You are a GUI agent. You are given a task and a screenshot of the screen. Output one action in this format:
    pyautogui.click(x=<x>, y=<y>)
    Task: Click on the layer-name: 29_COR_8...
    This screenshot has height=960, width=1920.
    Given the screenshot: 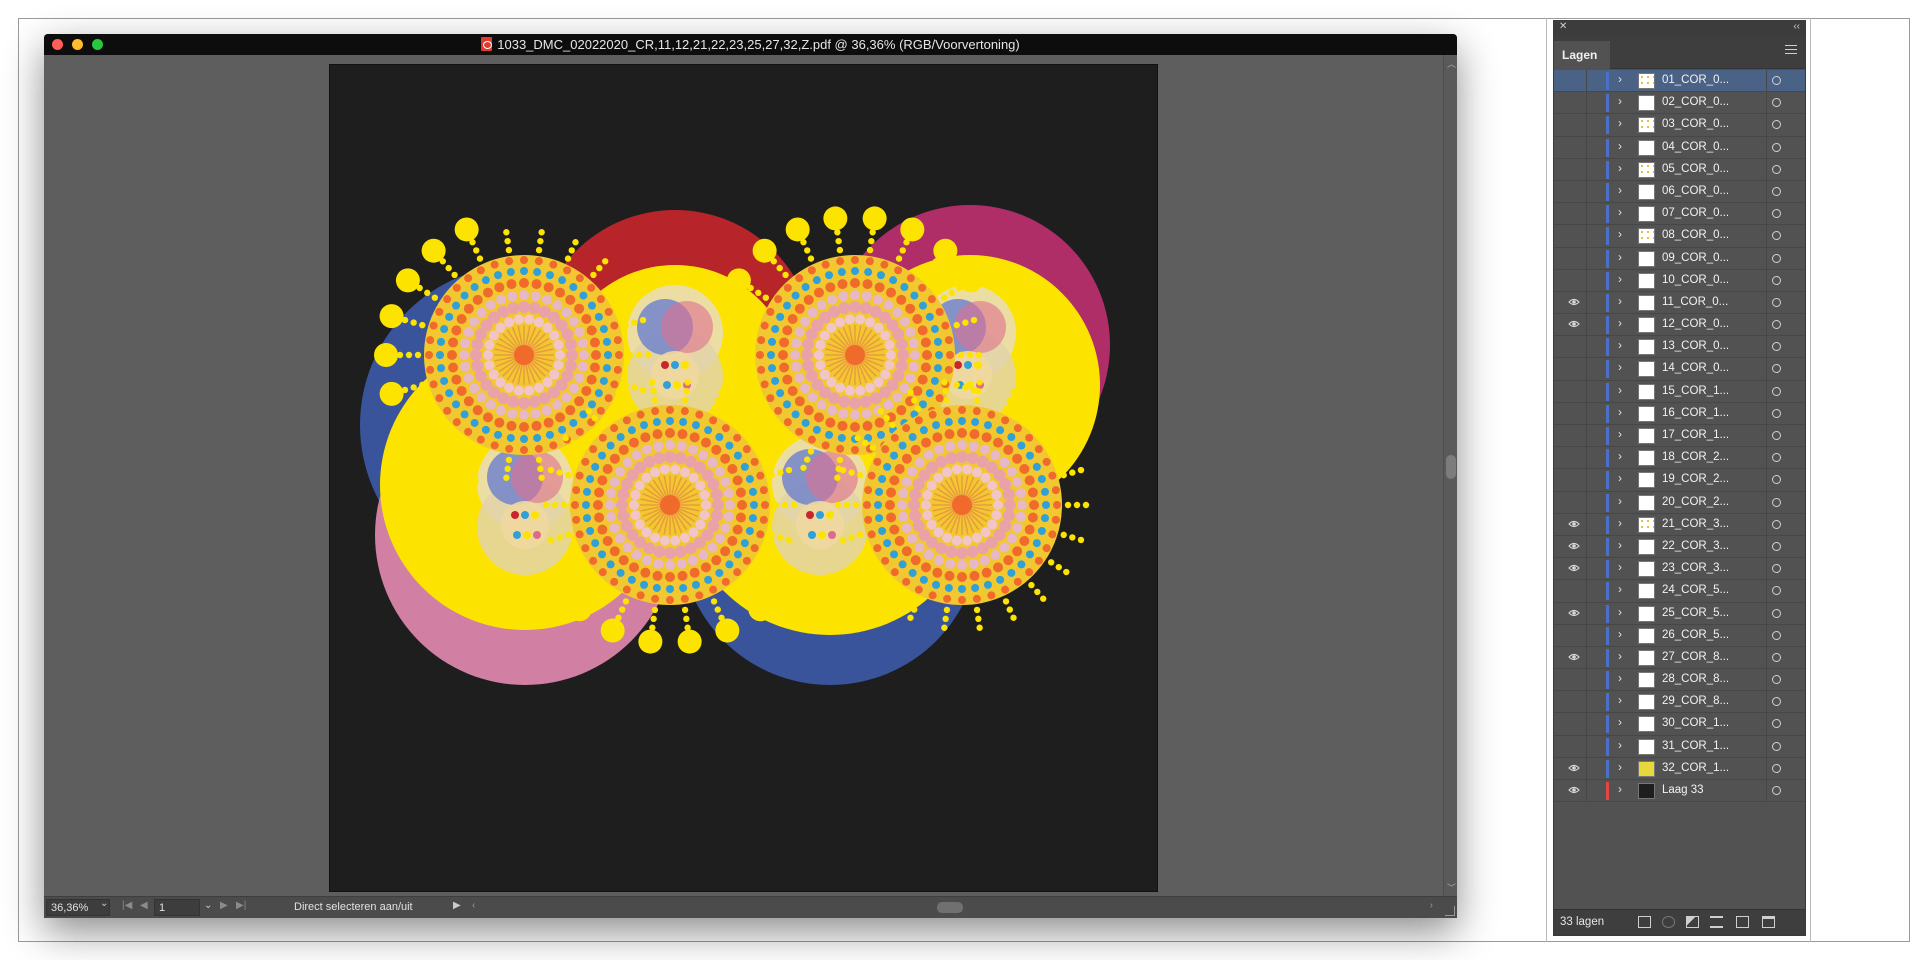 What is the action you would take?
    pyautogui.click(x=1695, y=701)
    